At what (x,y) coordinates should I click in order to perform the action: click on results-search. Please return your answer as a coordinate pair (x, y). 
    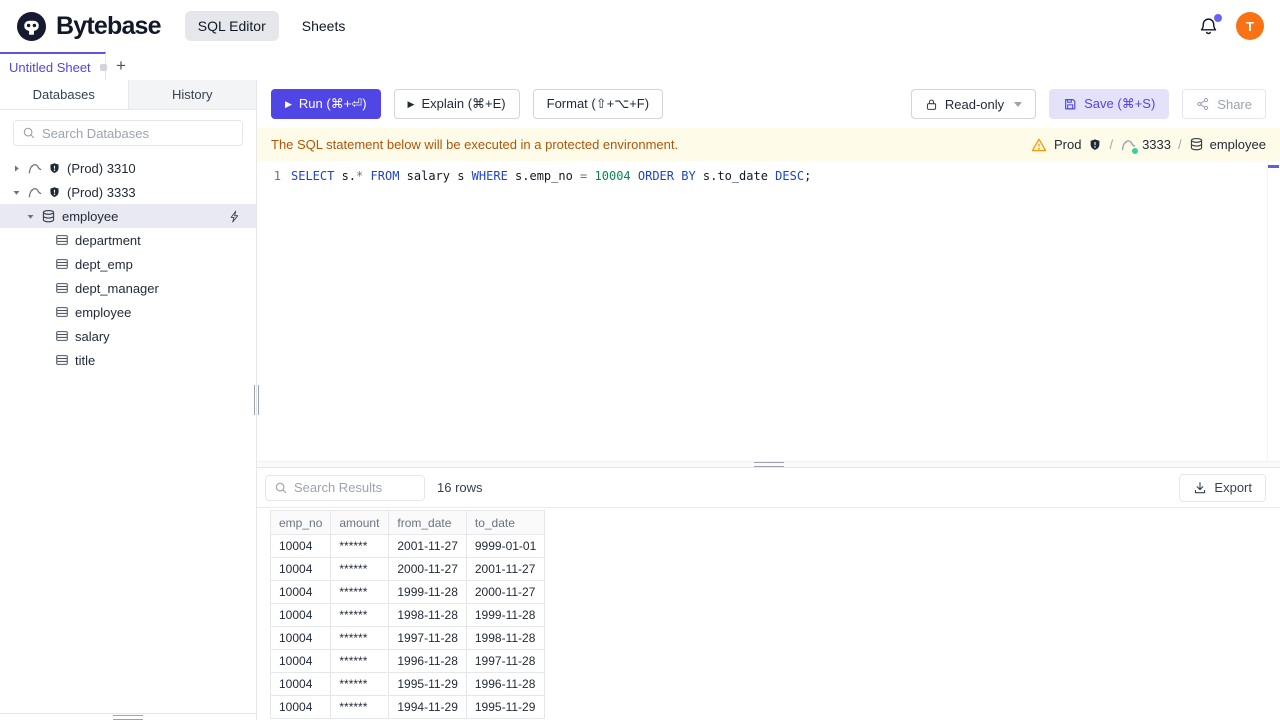
    Looking at the image, I should click on (345, 487).